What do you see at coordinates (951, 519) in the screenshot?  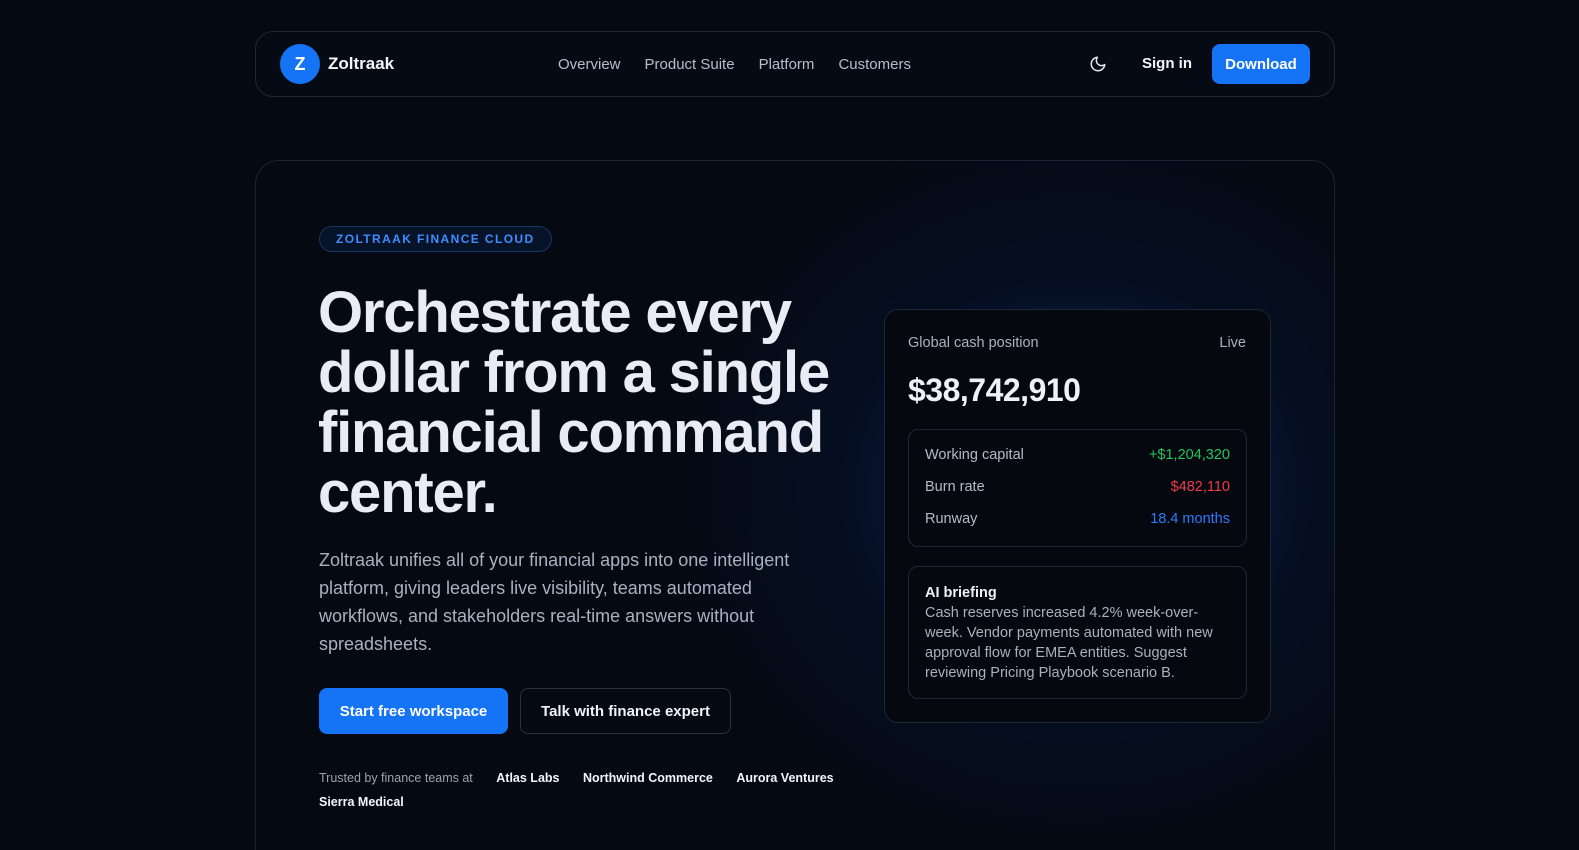 I see `metric-name: Runway` at bounding box center [951, 519].